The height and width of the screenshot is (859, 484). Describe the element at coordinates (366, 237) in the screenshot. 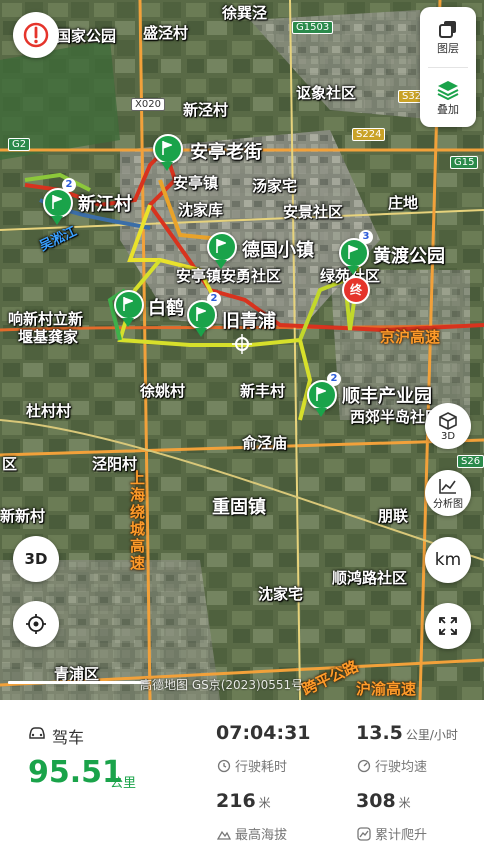

I see `pin-count-badge: 3` at that location.